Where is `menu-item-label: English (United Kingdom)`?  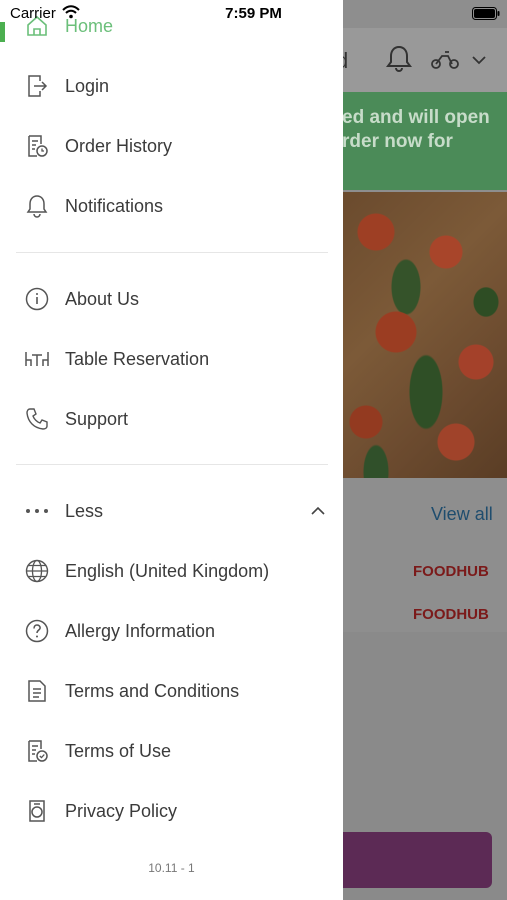
menu-item-label: English (United Kingdom) is located at coordinates (167, 570).